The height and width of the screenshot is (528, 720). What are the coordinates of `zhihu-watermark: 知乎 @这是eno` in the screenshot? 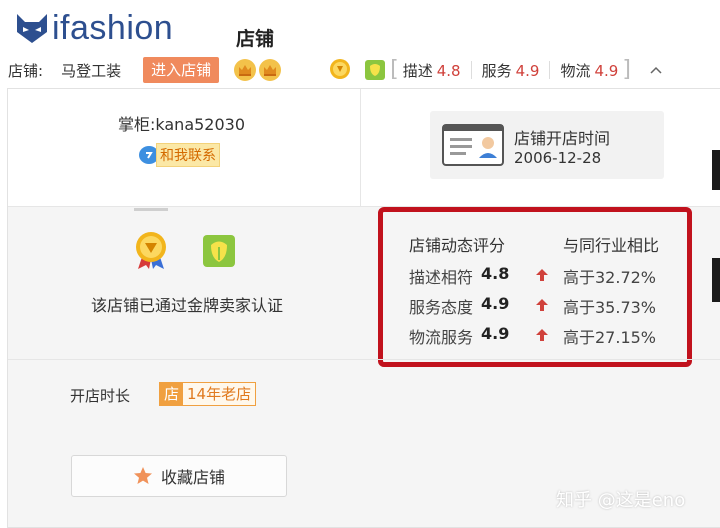 It's located at (621, 500).